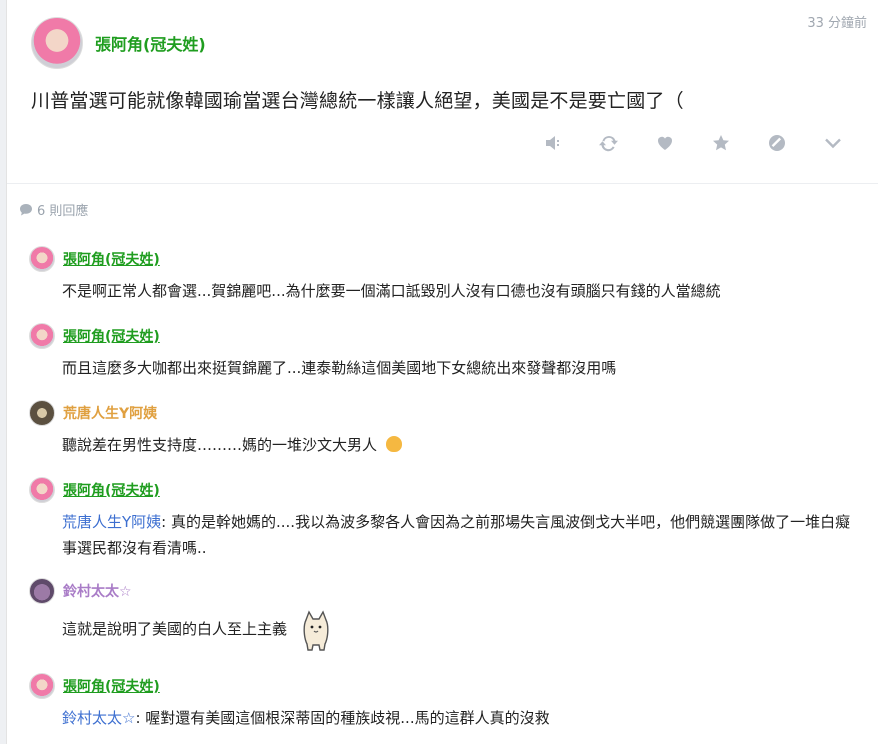  I want to click on post-timestamp: 33 分鐘前, so click(837, 21).